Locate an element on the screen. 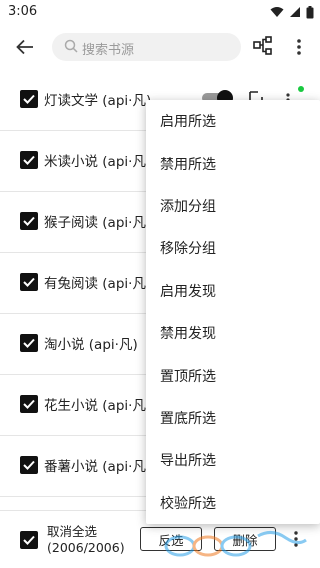 The height and width of the screenshot is (568, 320). menu-item-enable-explore: 启用发现 is located at coordinates (233, 291).